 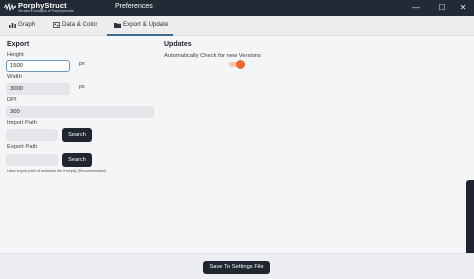 I want to click on dpi-input: 300, so click(x=80, y=112).